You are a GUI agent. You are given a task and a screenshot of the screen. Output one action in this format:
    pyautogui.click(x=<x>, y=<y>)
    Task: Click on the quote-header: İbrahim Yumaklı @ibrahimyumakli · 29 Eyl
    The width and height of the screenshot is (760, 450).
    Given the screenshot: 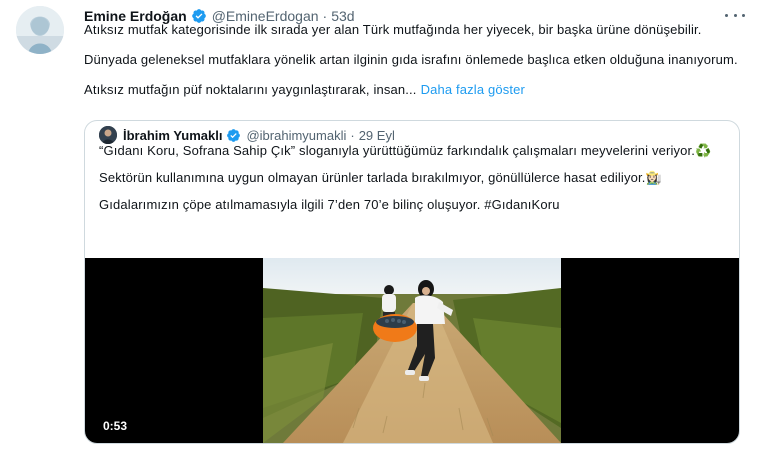 What is the action you would take?
    pyautogui.click(x=247, y=135)
    